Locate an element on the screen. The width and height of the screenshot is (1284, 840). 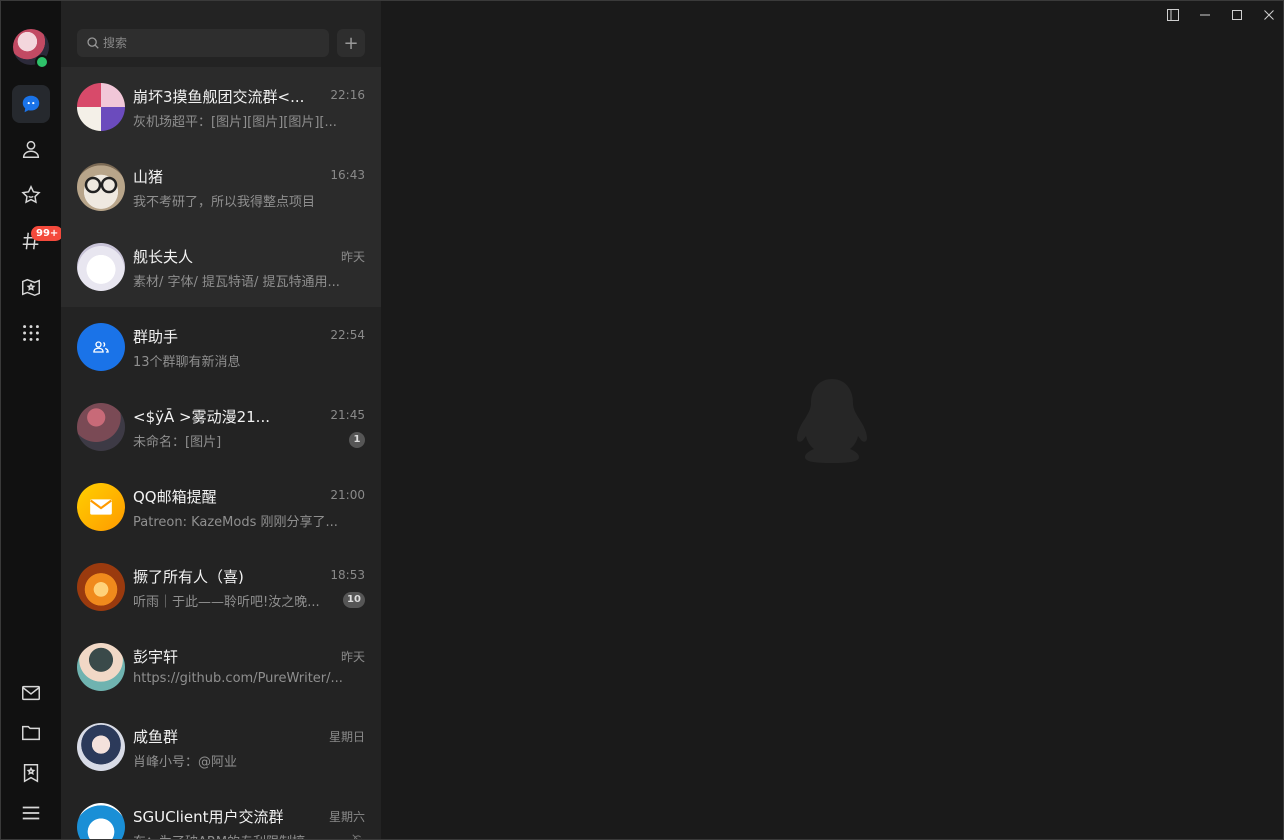
nav-rail: 99+ is located at coordinates (32, 420).